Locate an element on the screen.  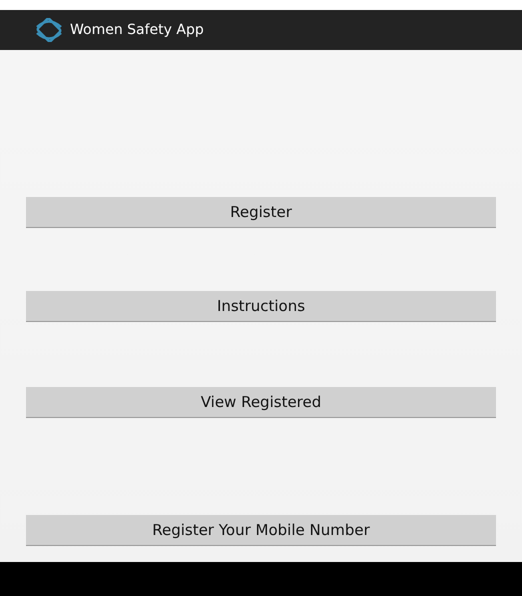
menu-button: Instructions is located at coordinates (261, 306).